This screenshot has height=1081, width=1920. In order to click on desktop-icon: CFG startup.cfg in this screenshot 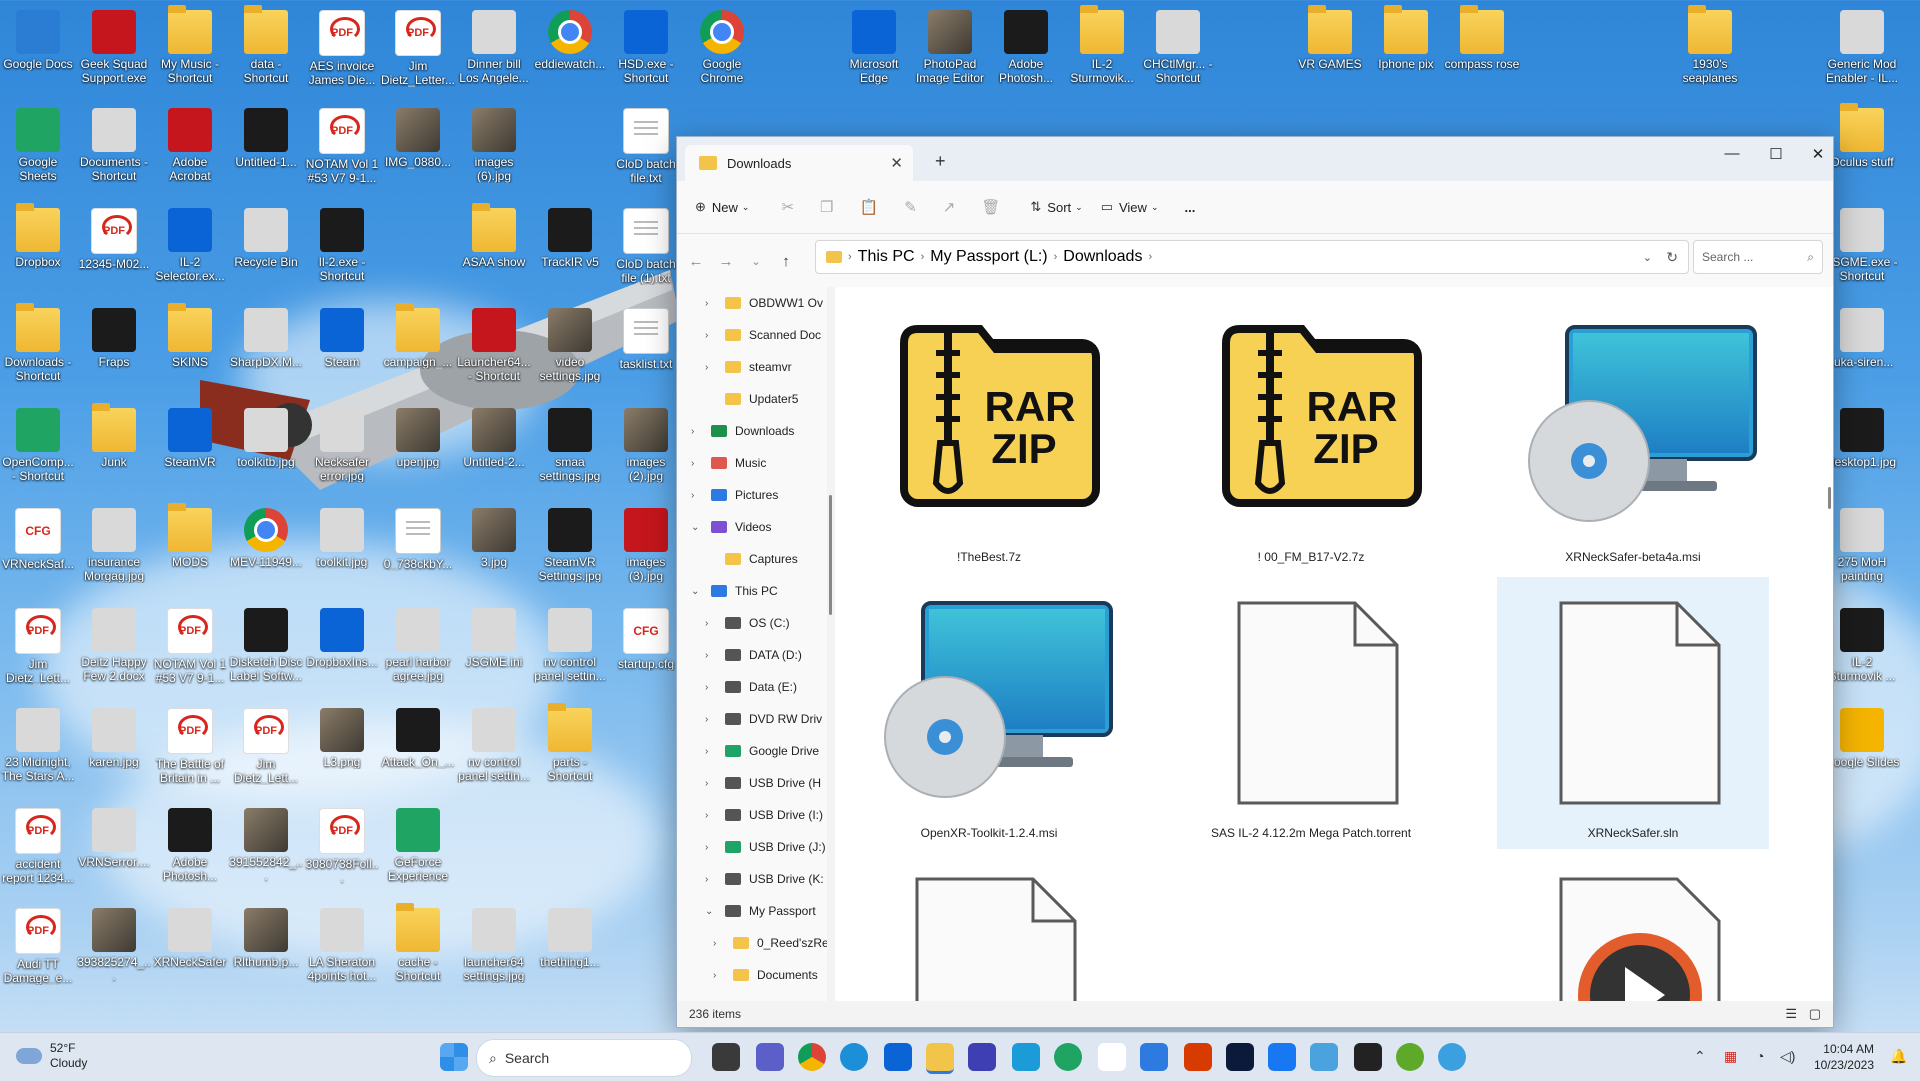, I will do `click(646, 639)`.